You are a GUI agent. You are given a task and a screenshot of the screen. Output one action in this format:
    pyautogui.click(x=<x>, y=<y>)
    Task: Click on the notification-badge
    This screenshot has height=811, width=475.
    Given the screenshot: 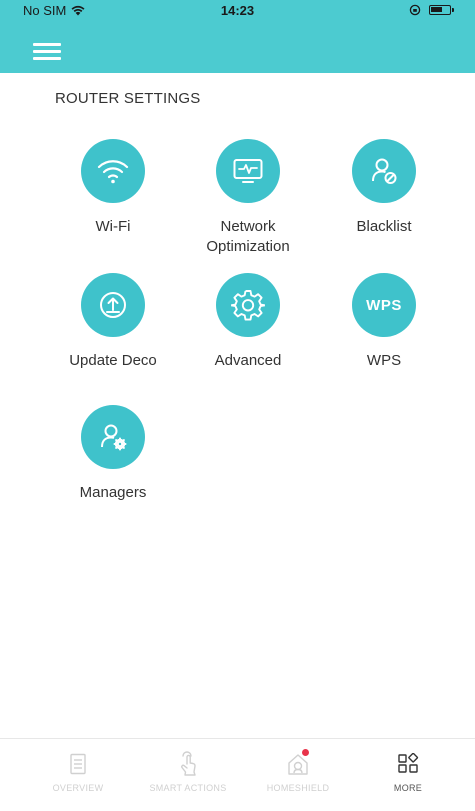 What is the action you would take?
    pyautogui.click(x=305, y=752)
    